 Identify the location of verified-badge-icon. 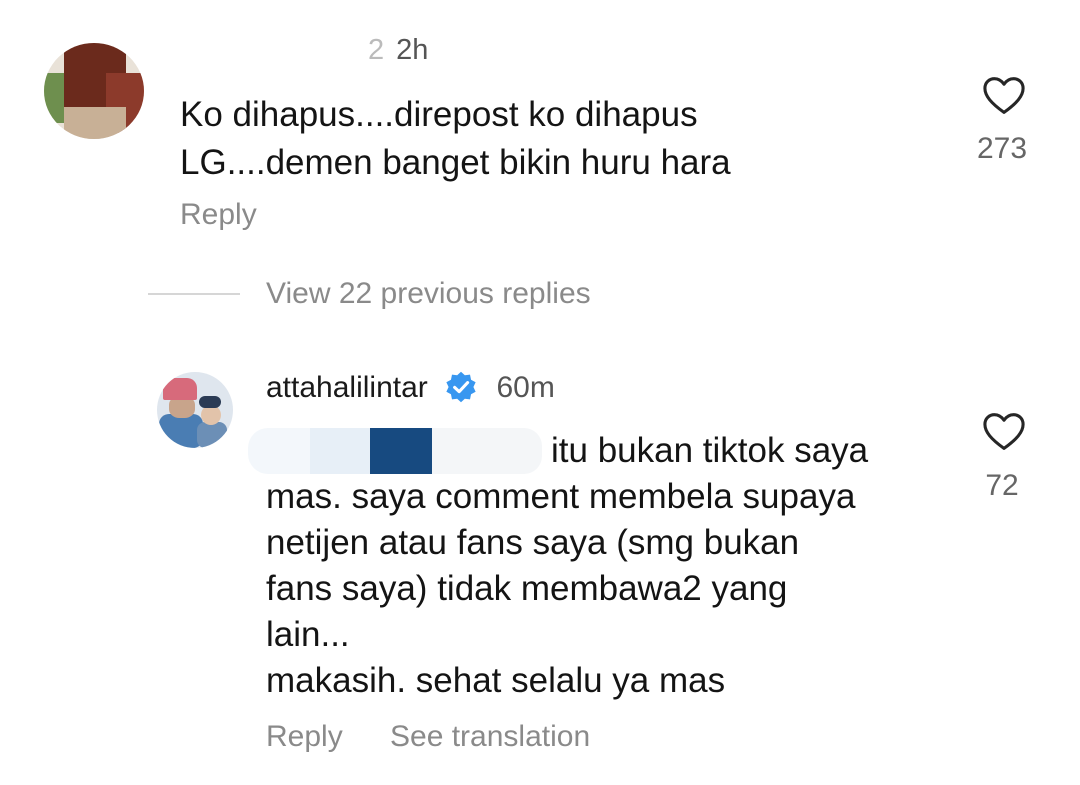
(461, 387).